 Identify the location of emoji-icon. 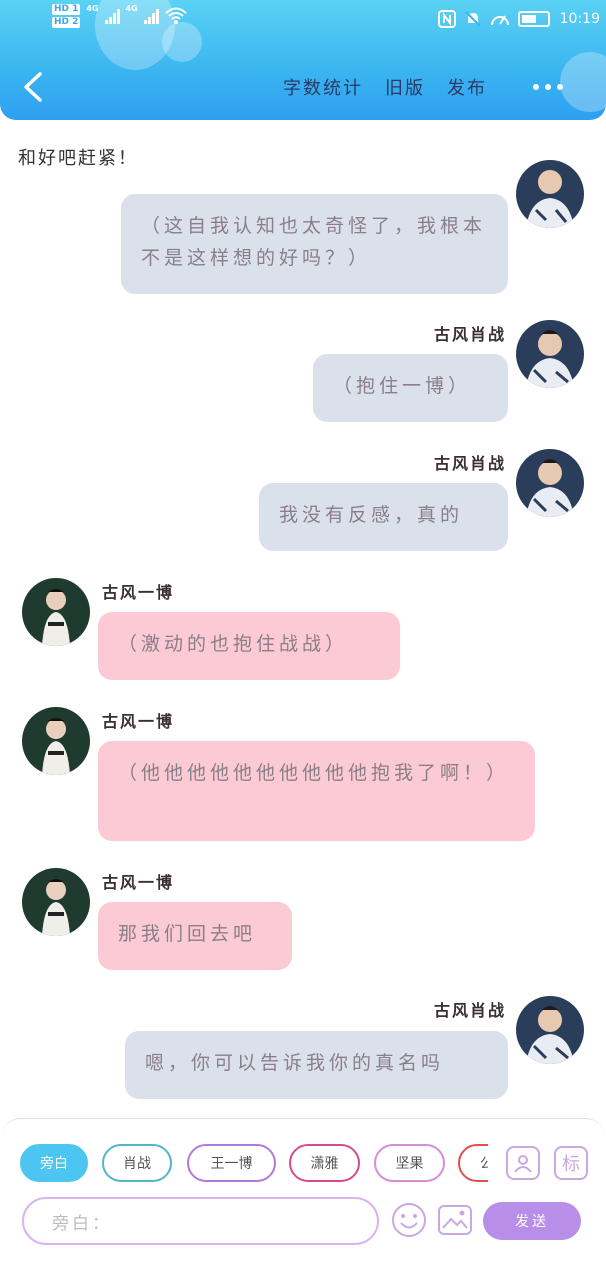
(409, 1220).